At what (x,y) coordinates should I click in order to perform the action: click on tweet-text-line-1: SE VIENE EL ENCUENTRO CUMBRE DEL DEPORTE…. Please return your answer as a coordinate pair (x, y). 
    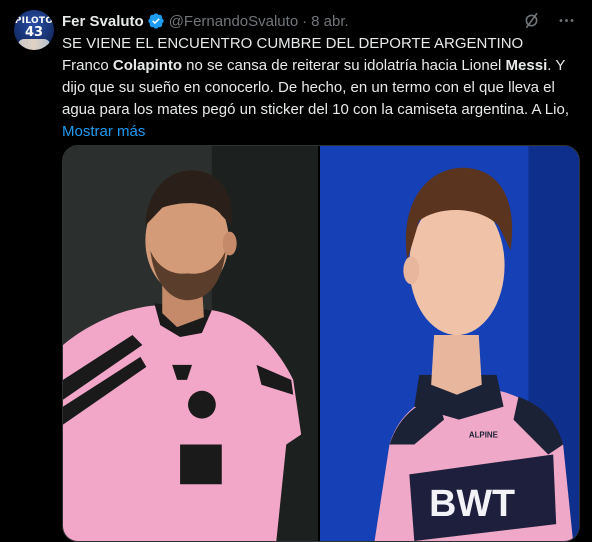
    Looking at the image, I should click on (293, 43).